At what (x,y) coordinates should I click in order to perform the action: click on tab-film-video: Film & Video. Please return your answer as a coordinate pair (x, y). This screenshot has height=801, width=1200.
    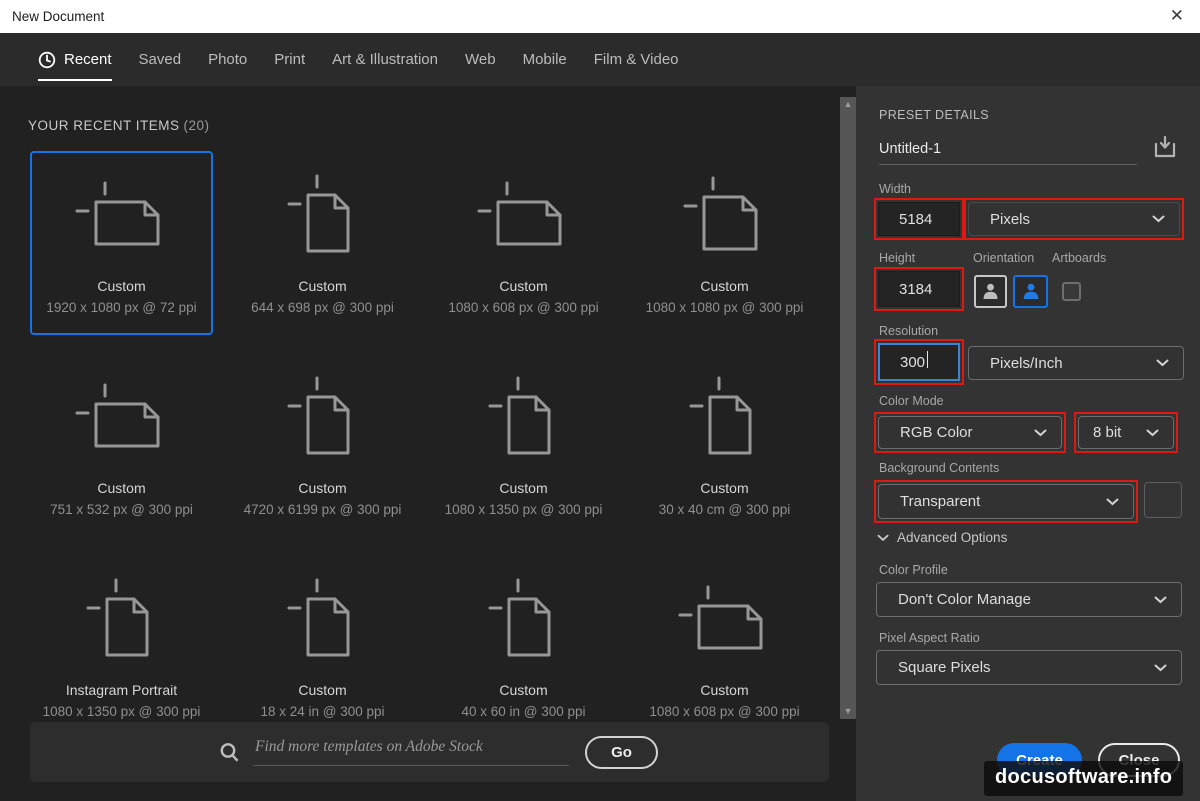
    Looking at the image, I should click on (636, 59).